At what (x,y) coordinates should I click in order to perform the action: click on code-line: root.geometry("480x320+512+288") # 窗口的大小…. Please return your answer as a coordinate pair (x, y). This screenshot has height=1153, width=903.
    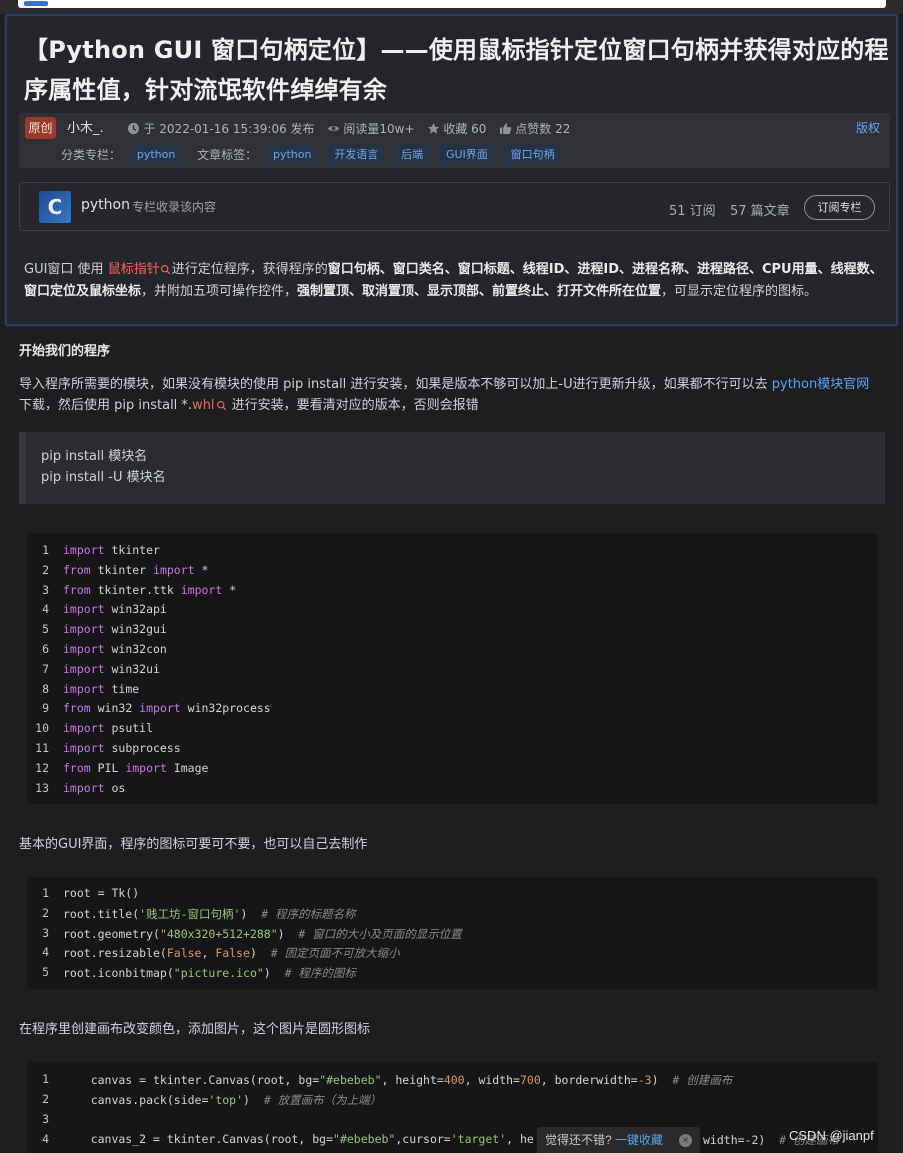
    Looking at the image, I should click on (262, 934).